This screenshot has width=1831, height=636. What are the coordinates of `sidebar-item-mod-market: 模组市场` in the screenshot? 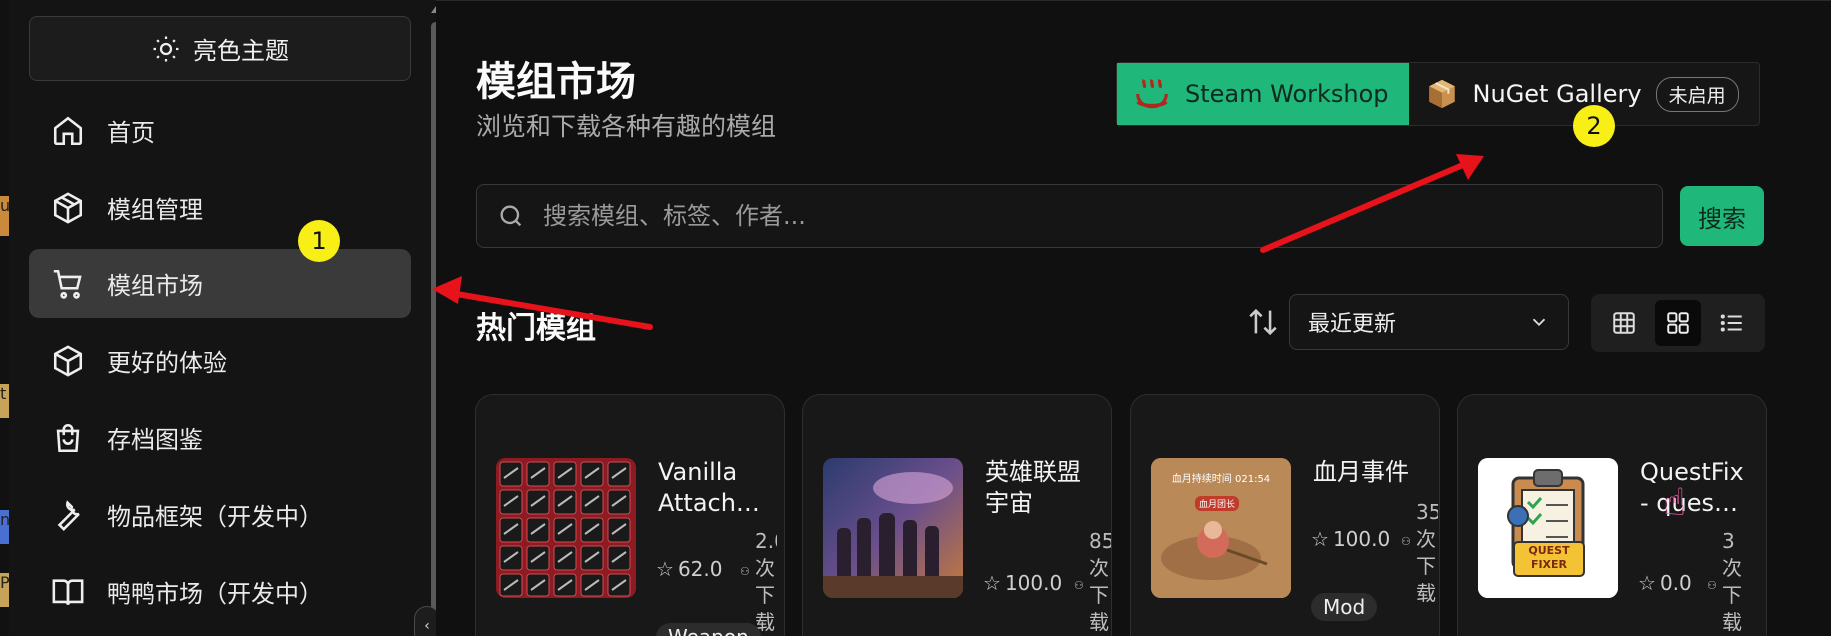 It's located at (220, 283).